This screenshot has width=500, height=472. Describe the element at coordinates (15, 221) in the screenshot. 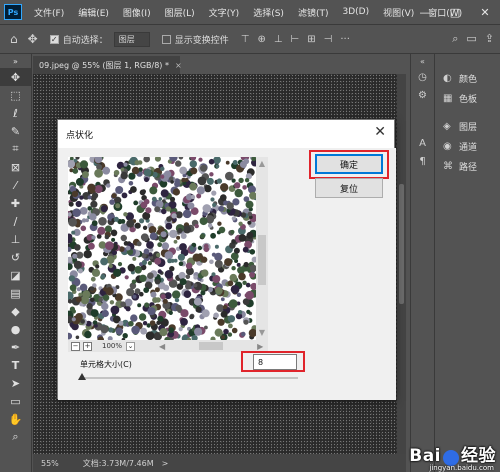

I see `brush-tool-icon: ∕` at that location.